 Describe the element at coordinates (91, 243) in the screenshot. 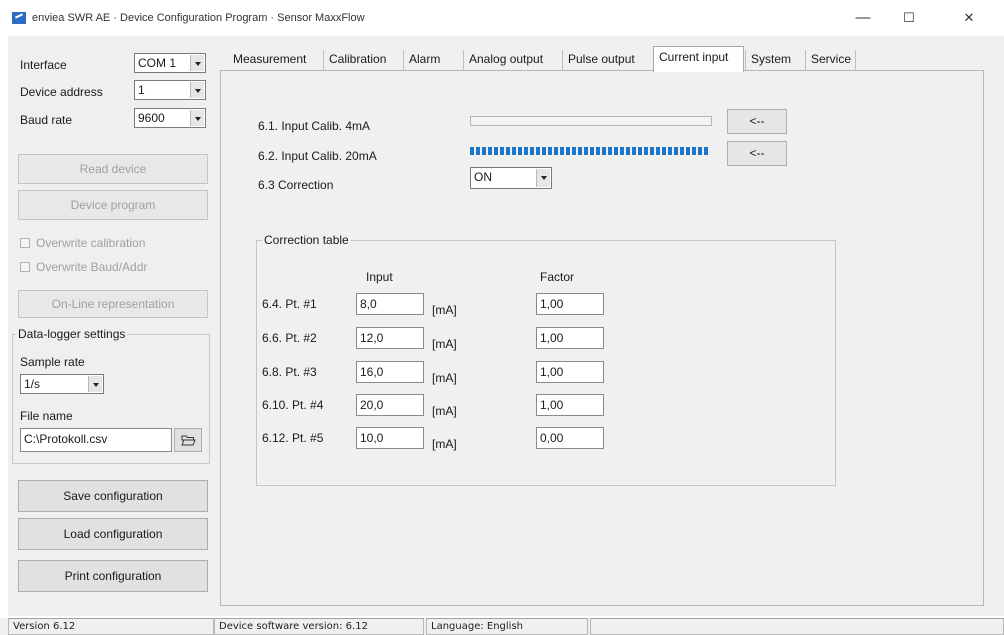

I see `overwrite-calibration-label: Overwrite calibration` at that location.